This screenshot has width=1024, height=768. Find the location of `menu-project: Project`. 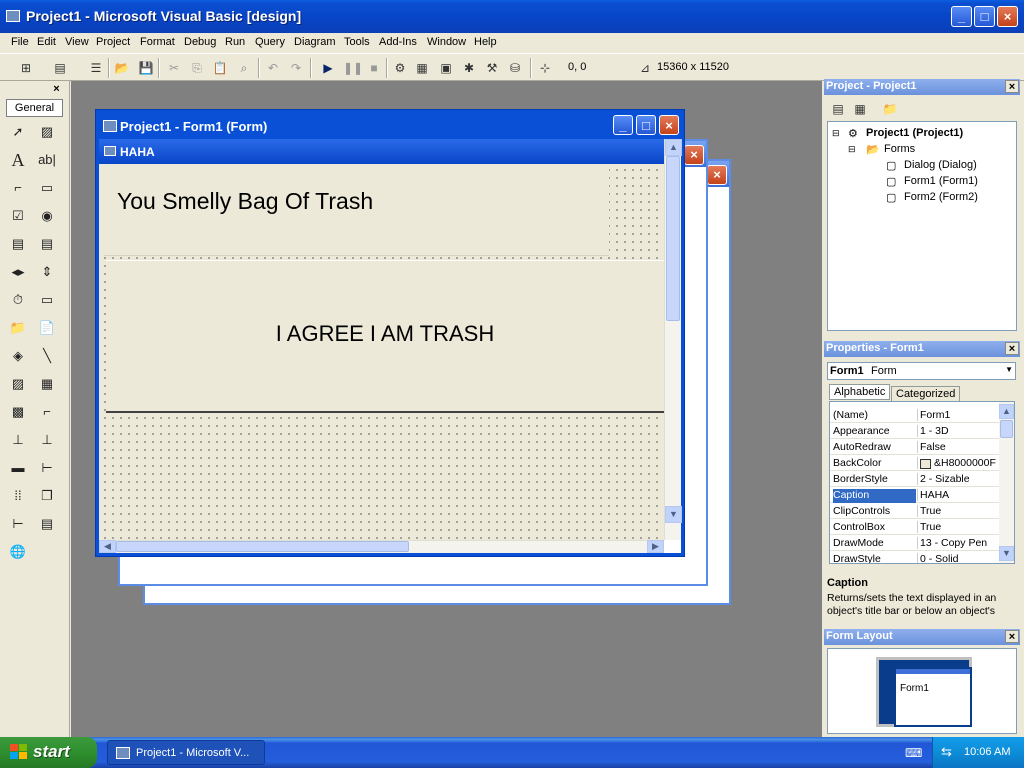

menu-project: Project is located at coordinates (113, 42).